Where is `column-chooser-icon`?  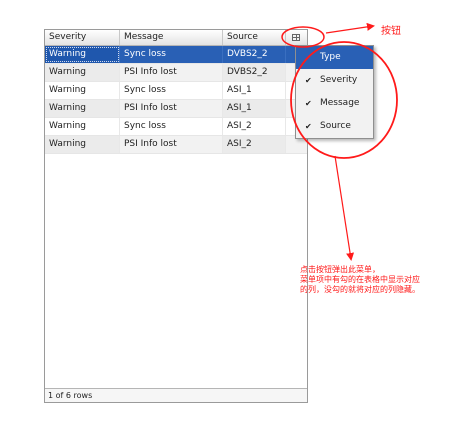 column-chooser-icon is located at coordinates (296, 37).